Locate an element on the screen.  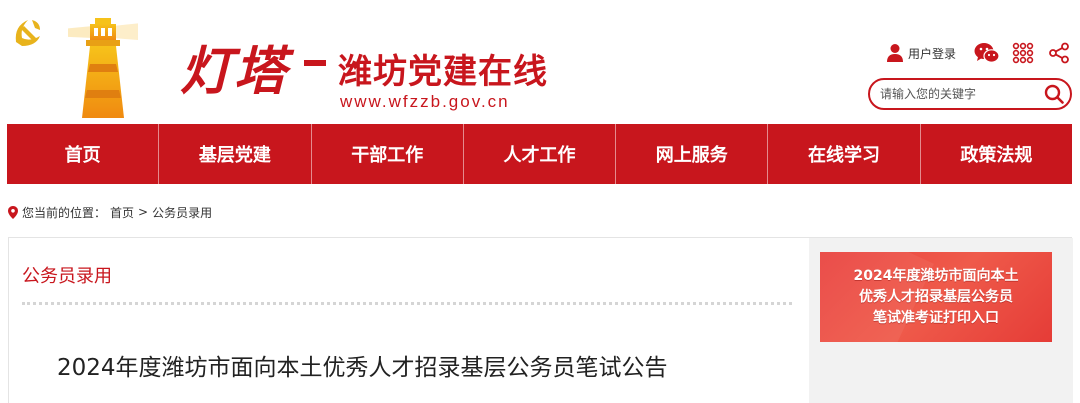
nav-item-grassroots-party: 基层党建 is located at coordinates (235, 154).